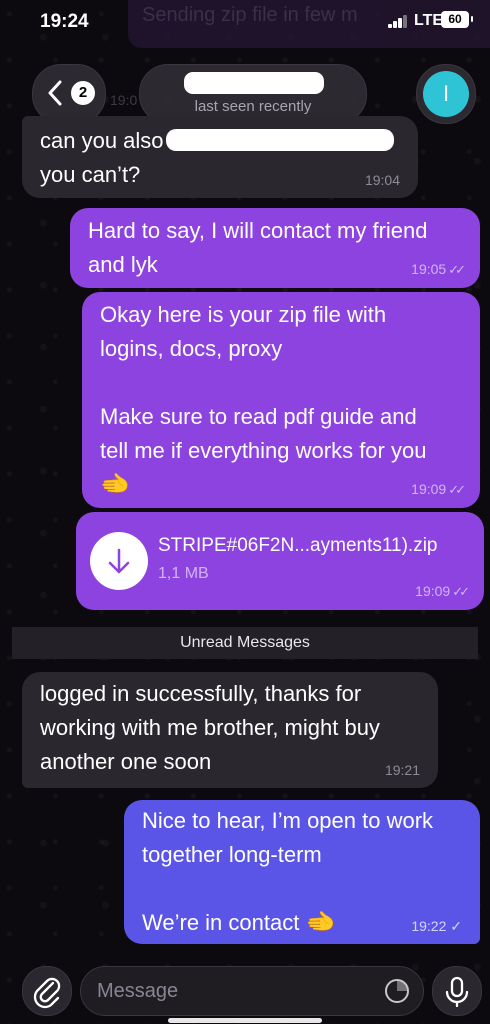 Image resolution: width=490 pixels, height=1024 pixels. I want to click on message-time: 19:21, so click(402, 770).